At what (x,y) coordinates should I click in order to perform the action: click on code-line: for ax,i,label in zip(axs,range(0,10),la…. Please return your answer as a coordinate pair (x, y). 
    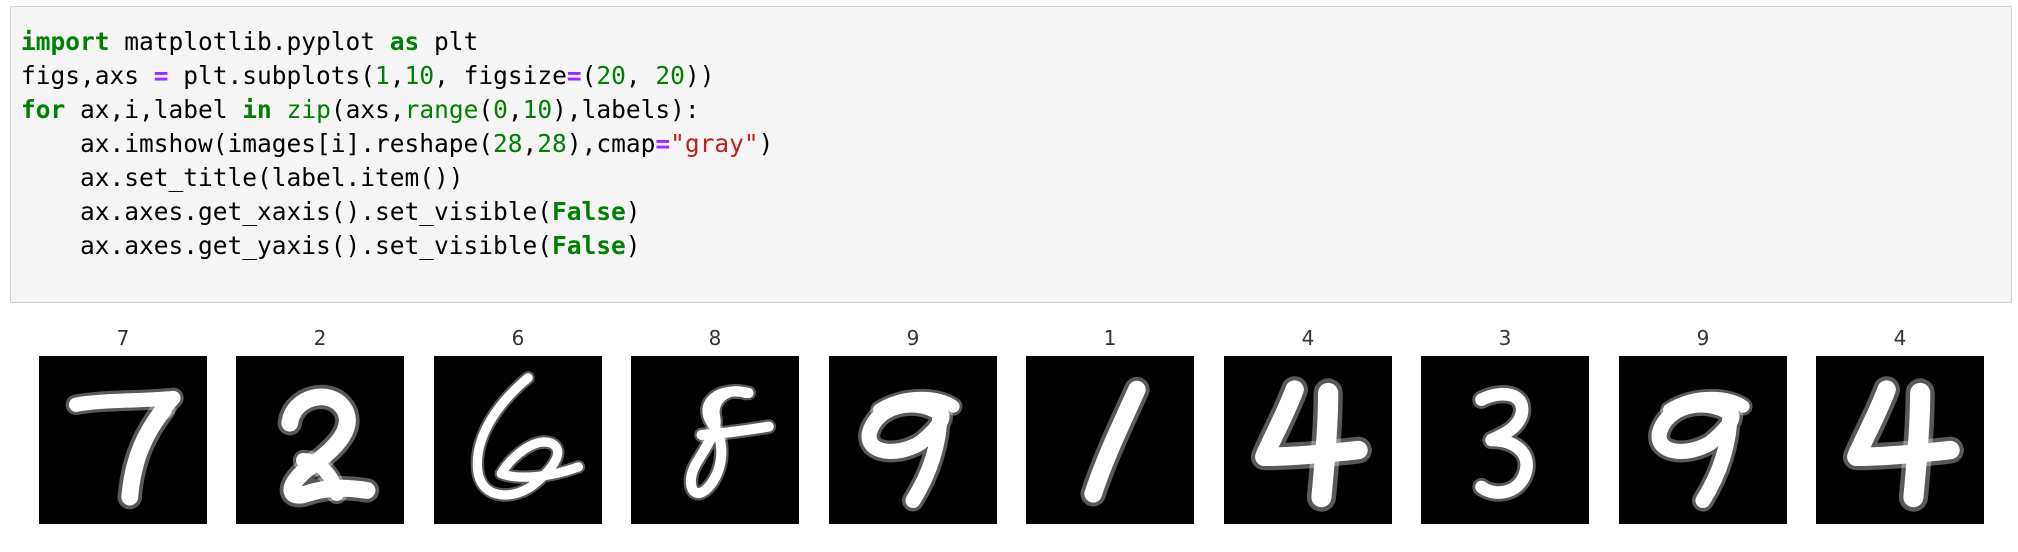
    Looking at the image, I should click on (397, 110).